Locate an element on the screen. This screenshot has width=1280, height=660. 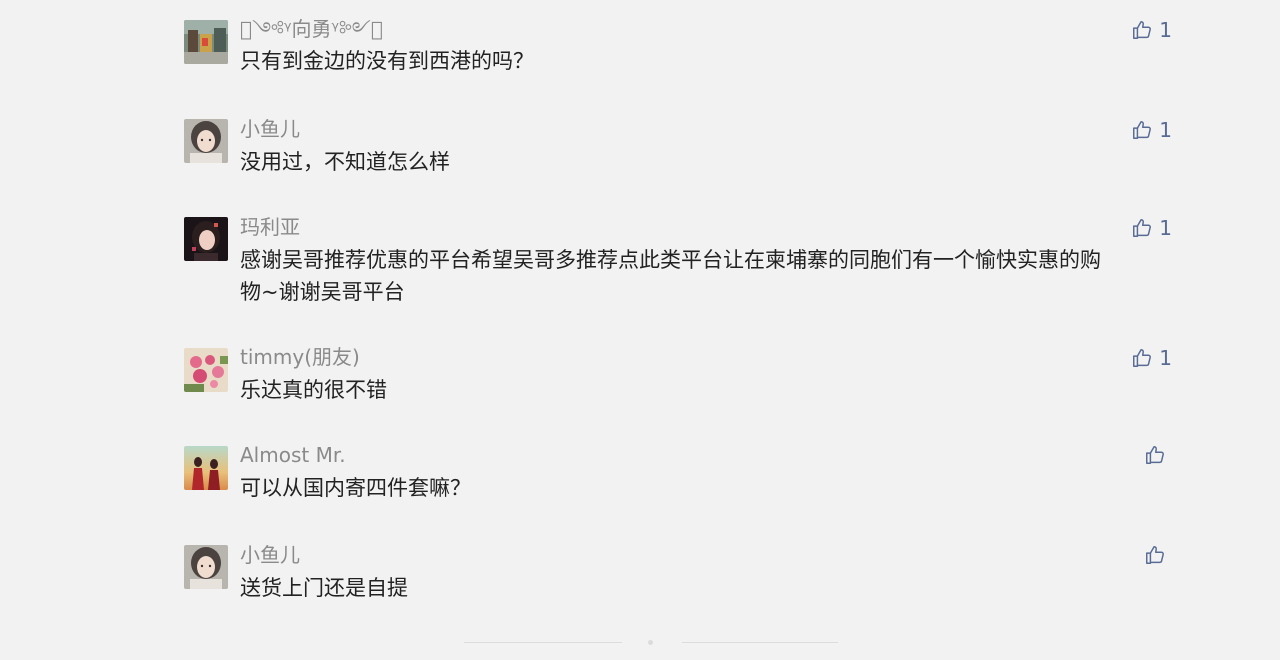
commenter-name: Almost Mr. is located at coordinates (293, 455).